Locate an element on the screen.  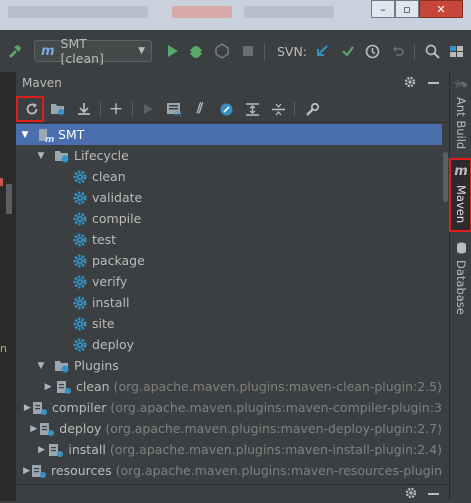
plugin-name: install is located at coordinates (87, 449).